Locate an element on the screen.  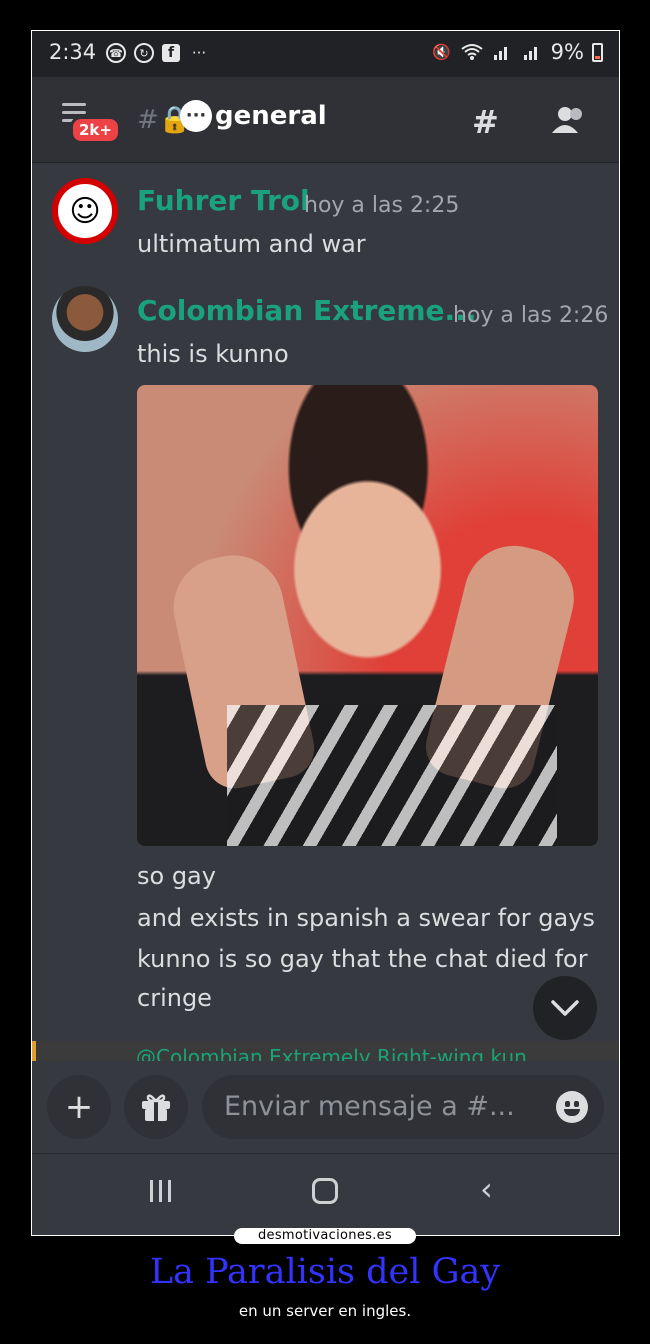
notification-badge: 2k+ is located at coordinates (95, 130).